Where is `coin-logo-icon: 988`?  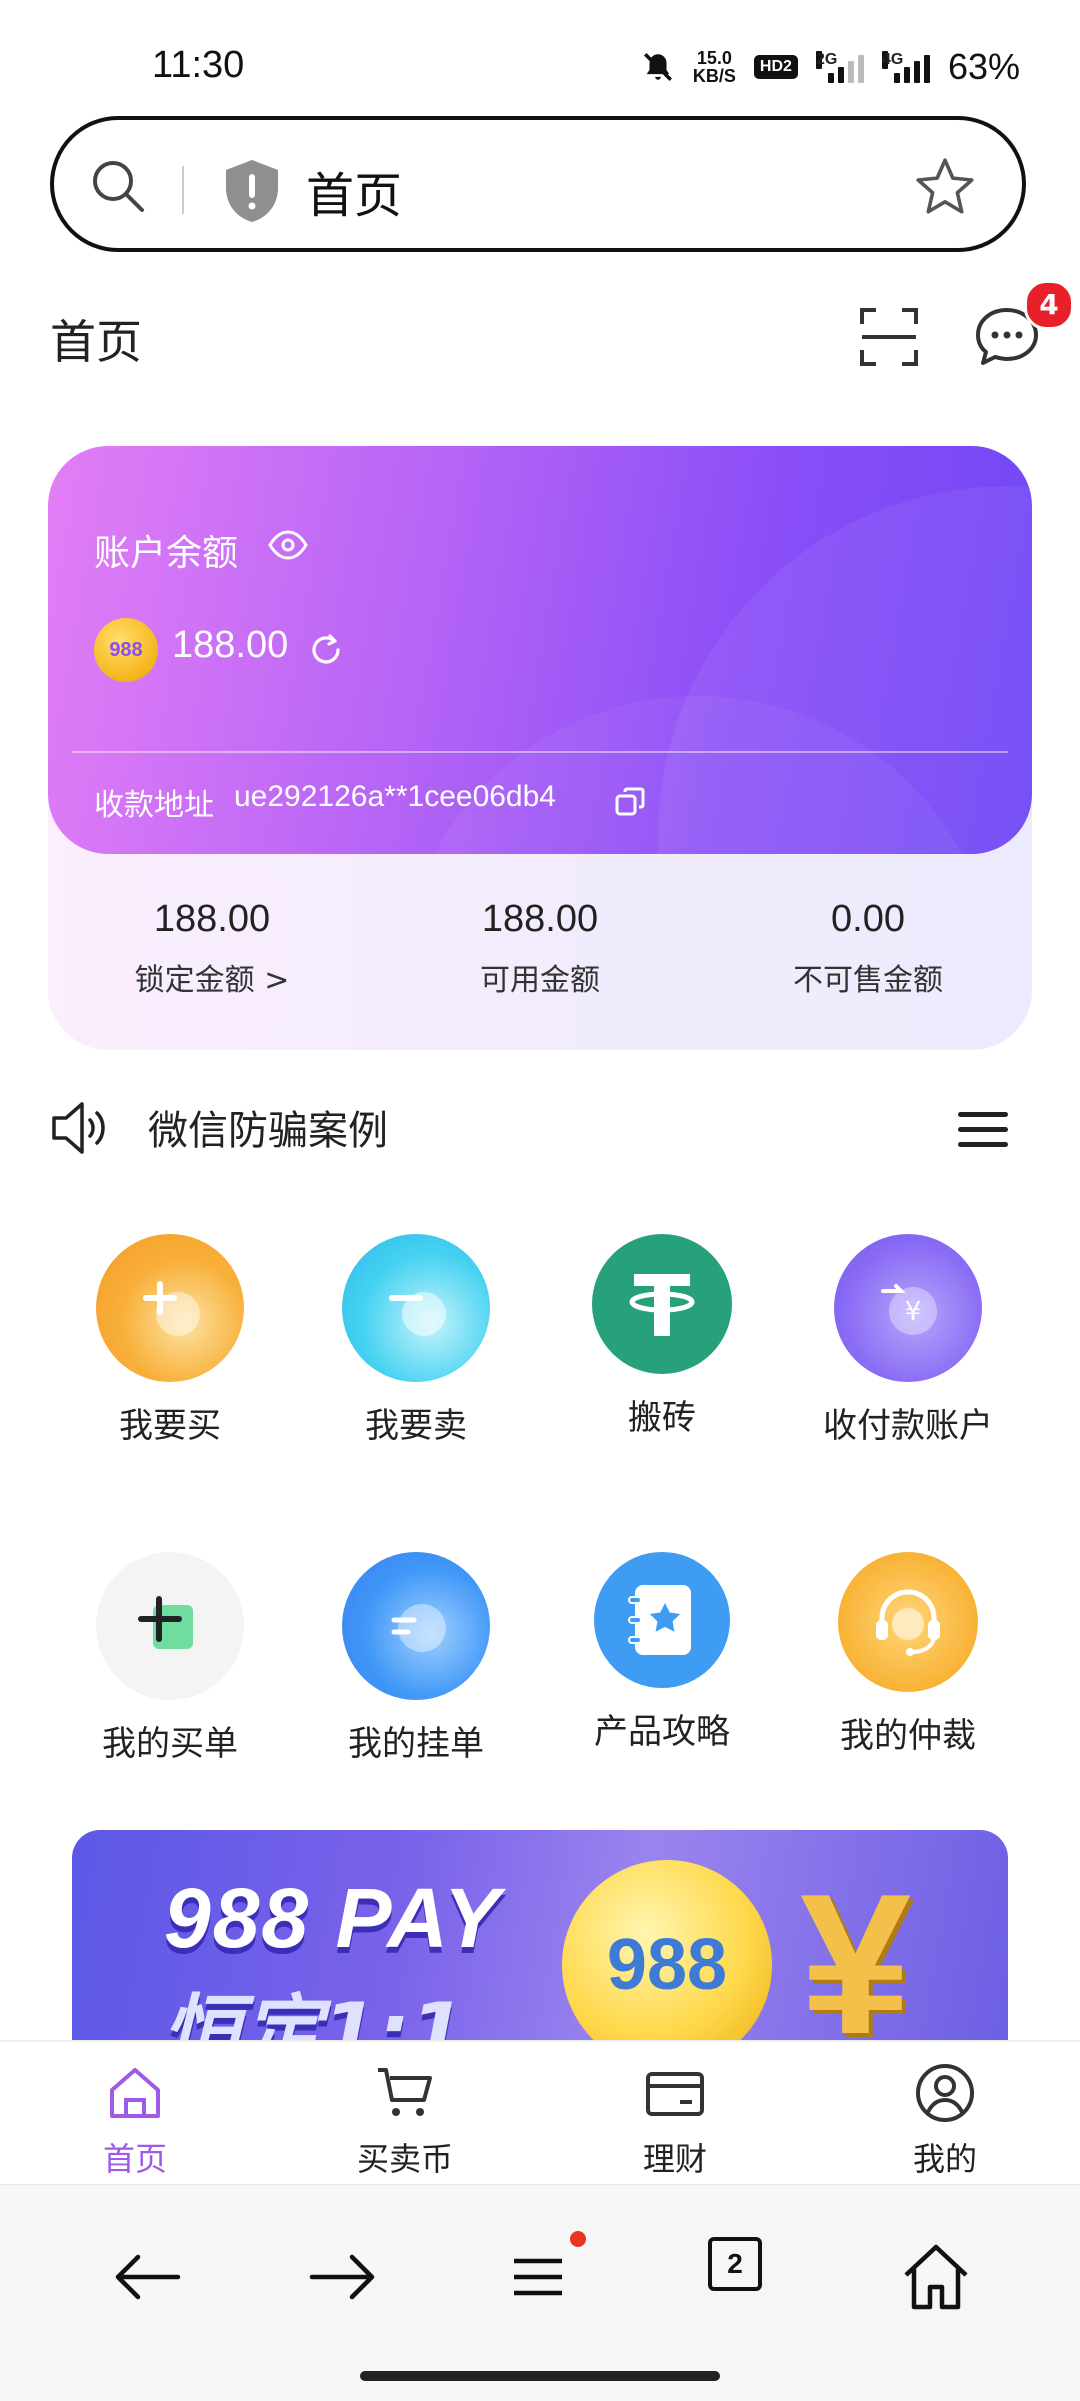
coin-logo-icon: 988 is located at coordinates (126, 650).